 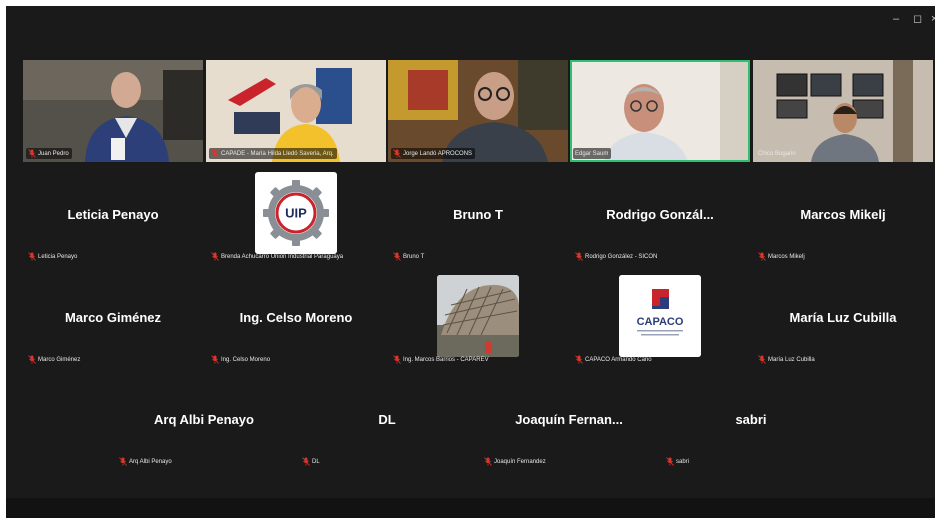 What do you see at coordinates (520, 461) in the screenshot?
I see `participant-name: Joaquín Fernandez` at bounding box center [520, 461].